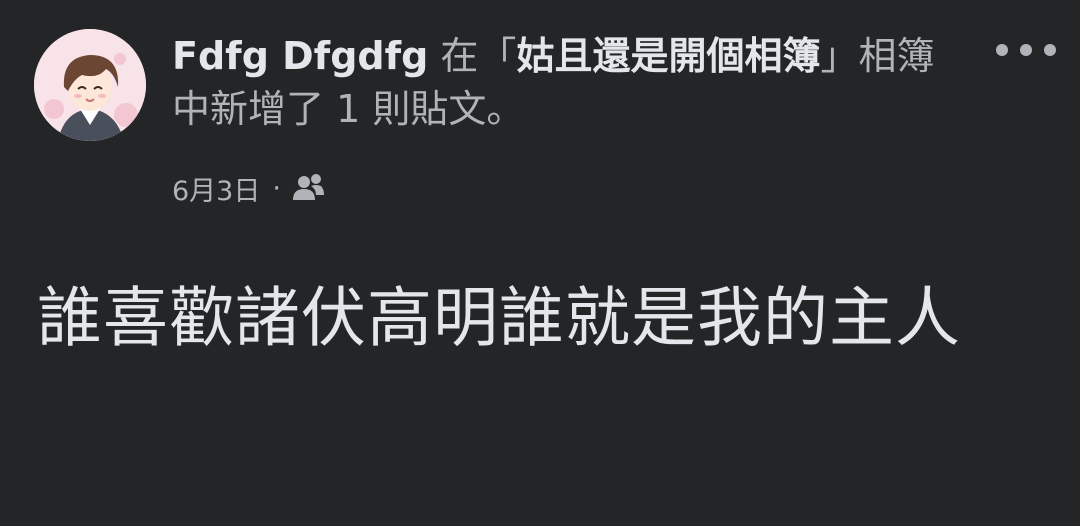 The image size is (1080, 526). I want to click on post-meta: 6月3日 ·, so click(248, 188).